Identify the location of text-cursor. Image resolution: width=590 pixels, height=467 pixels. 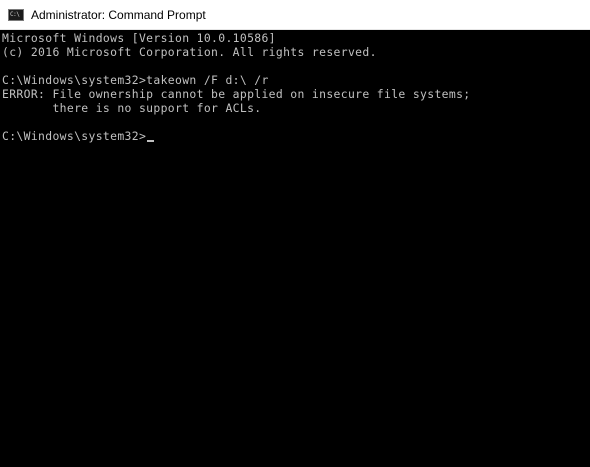
(151, 141).